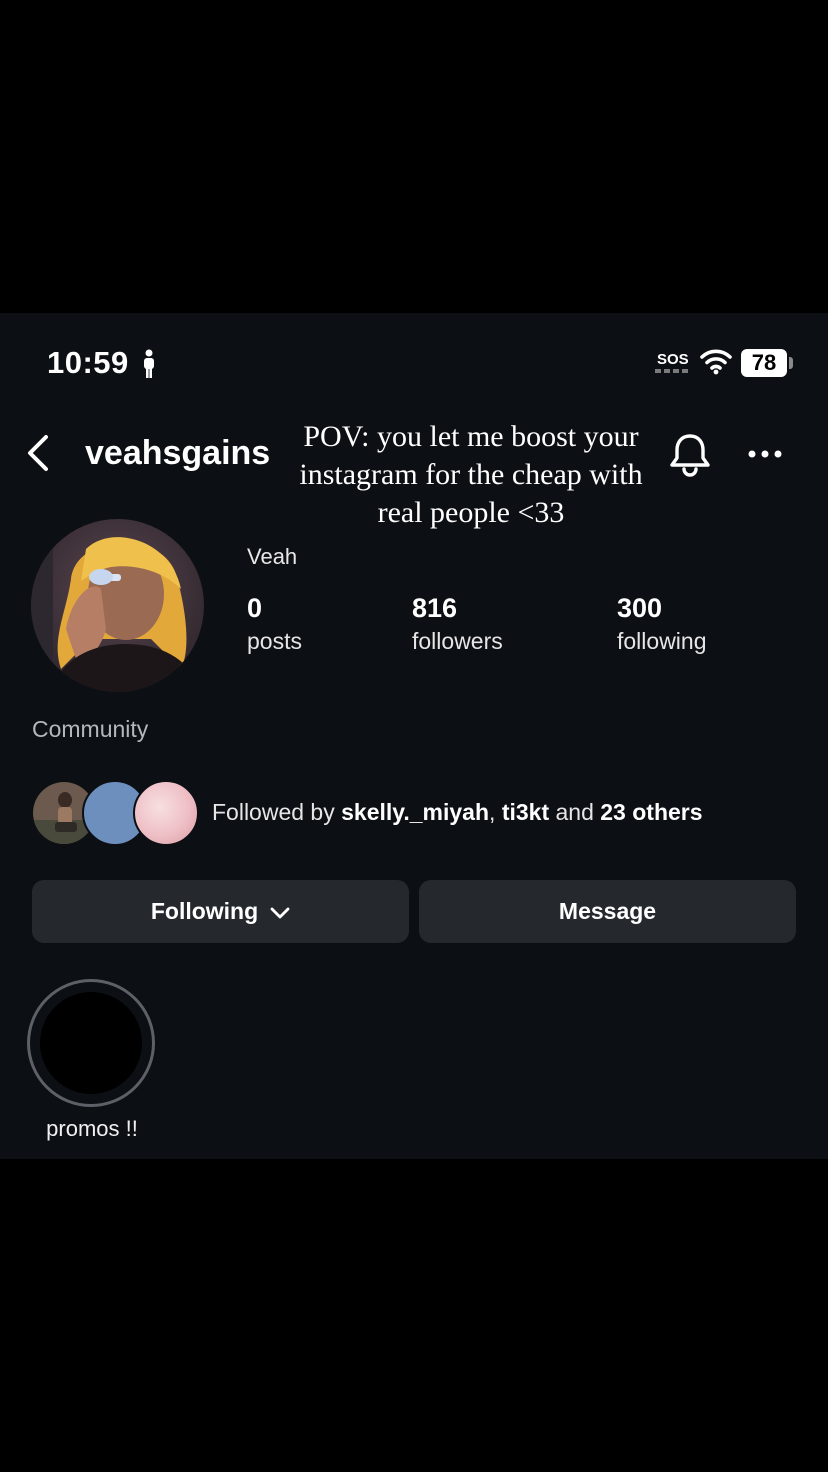 The image size is (828, 1472). I want to click on display-name: Veah, so click(272, 556).